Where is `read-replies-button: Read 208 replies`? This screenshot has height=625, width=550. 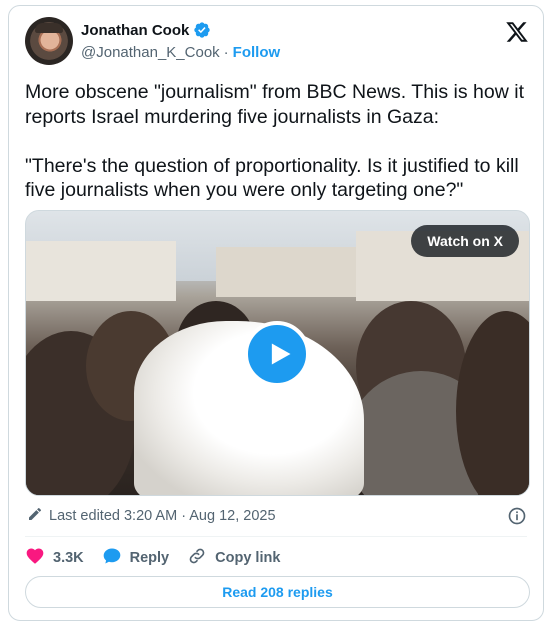 read-replies-button: Read 208 replies is located at coordinates (277, 592).